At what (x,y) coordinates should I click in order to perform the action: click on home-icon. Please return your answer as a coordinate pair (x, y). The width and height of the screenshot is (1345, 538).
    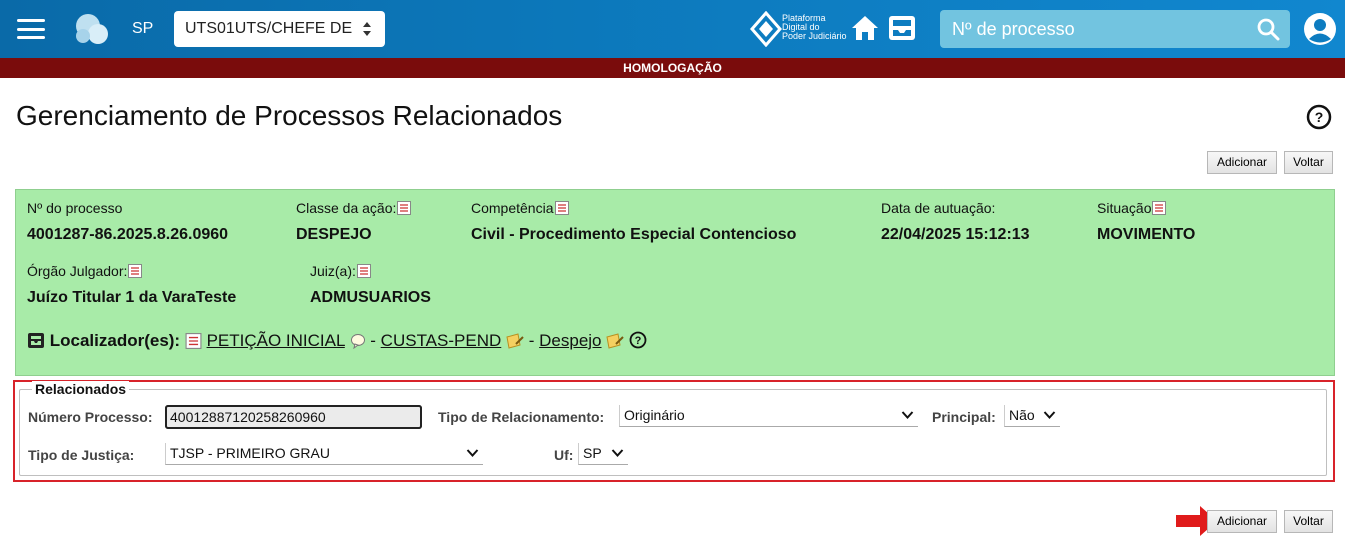
    Looking at the image, I should click on (865, 28).